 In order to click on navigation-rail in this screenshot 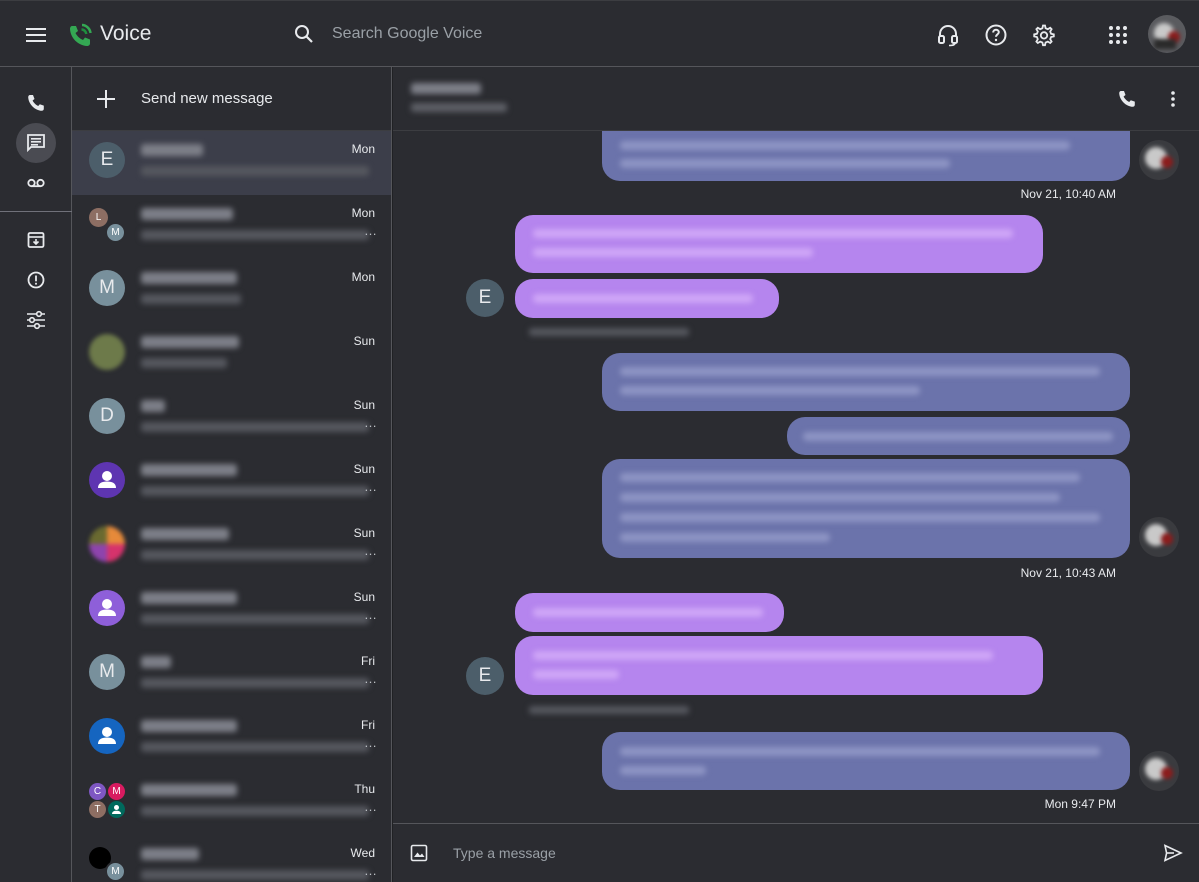, I will do `click(36, 474)`.